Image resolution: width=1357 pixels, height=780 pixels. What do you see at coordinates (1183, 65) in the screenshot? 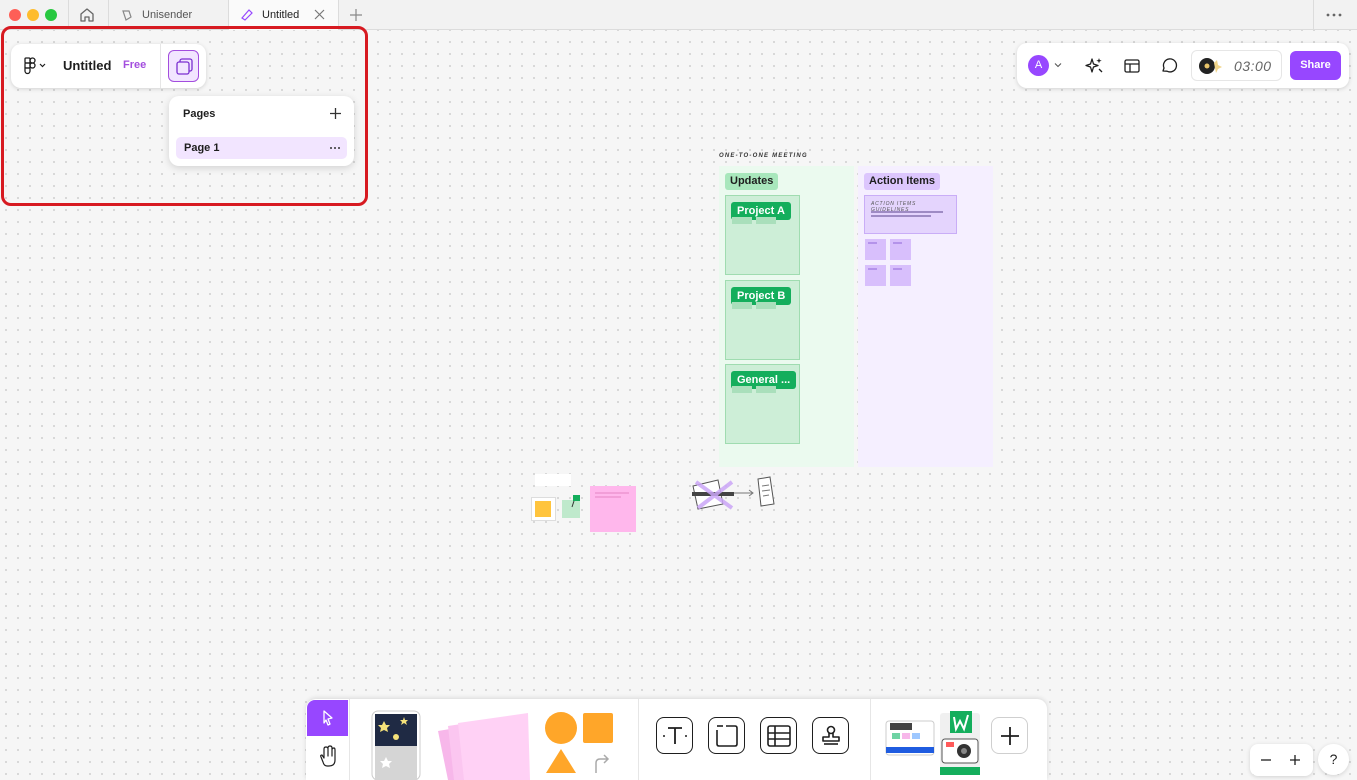
I see `top-right-toolbar: A 03:00 Share` at bounding box center [1183, 65].